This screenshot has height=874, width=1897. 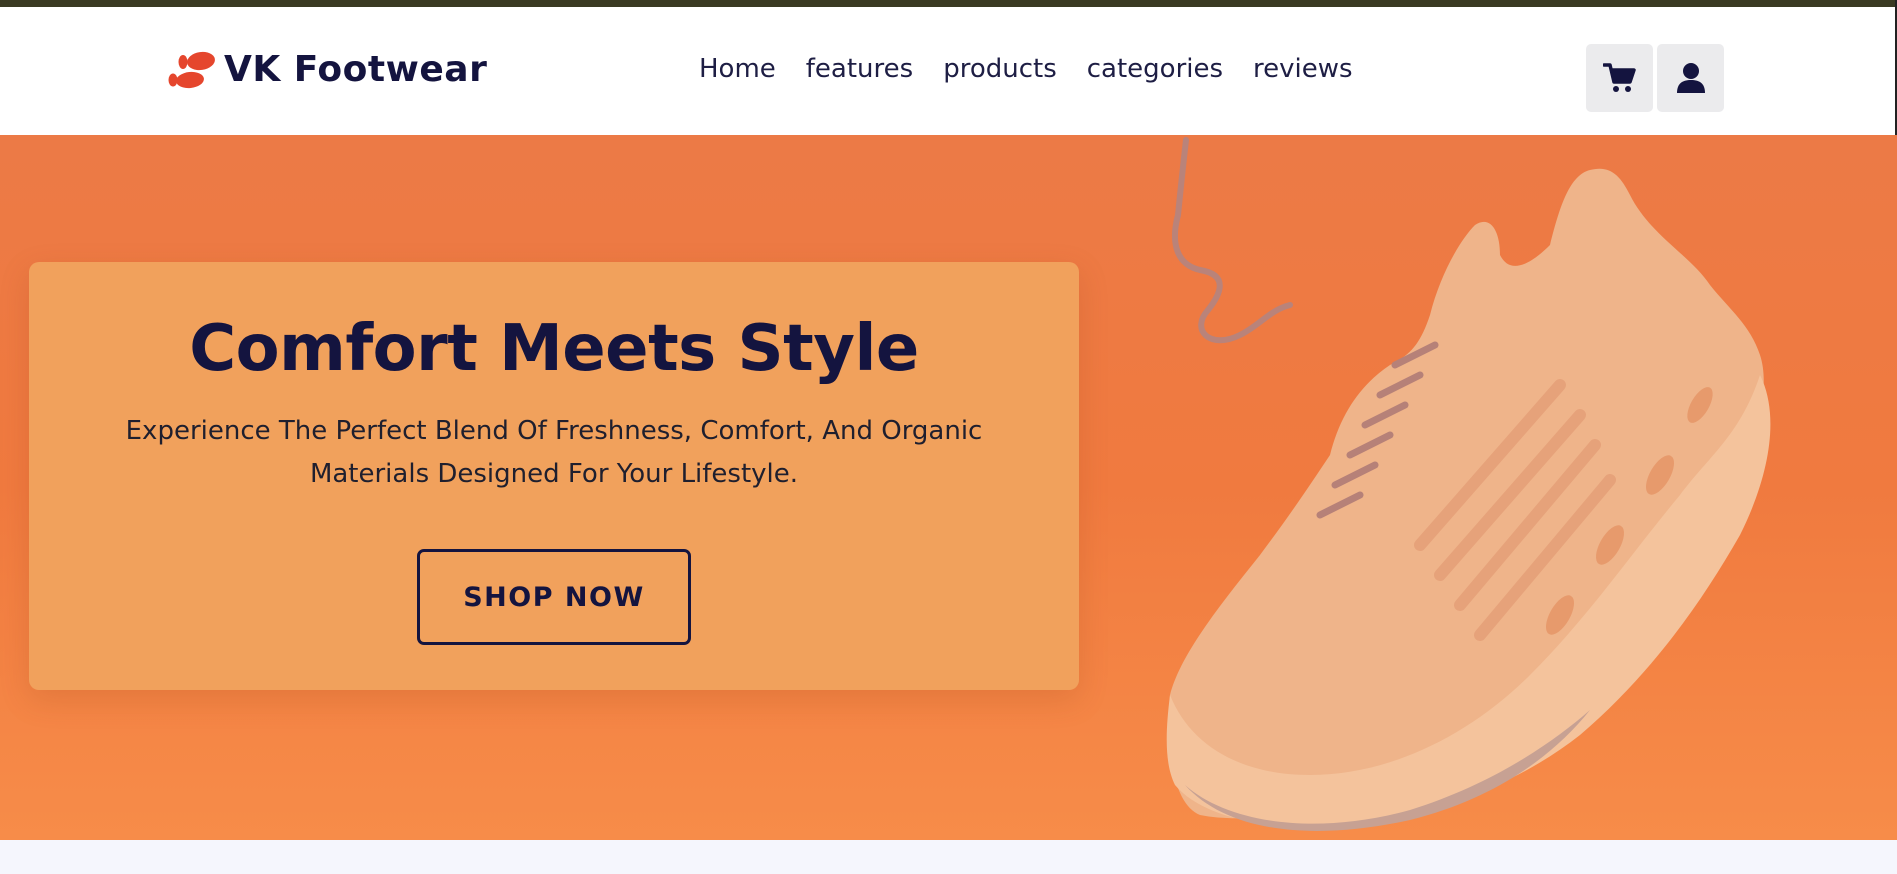 I want to click on next-section, so click(x=948, y=857).